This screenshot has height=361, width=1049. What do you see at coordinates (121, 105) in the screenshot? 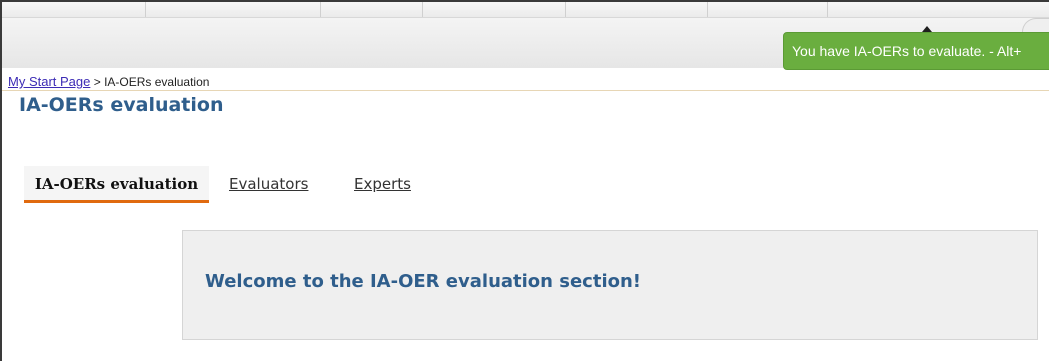
I see `page-title: IA-OERs evaluation` at bounding box center [121, 105].